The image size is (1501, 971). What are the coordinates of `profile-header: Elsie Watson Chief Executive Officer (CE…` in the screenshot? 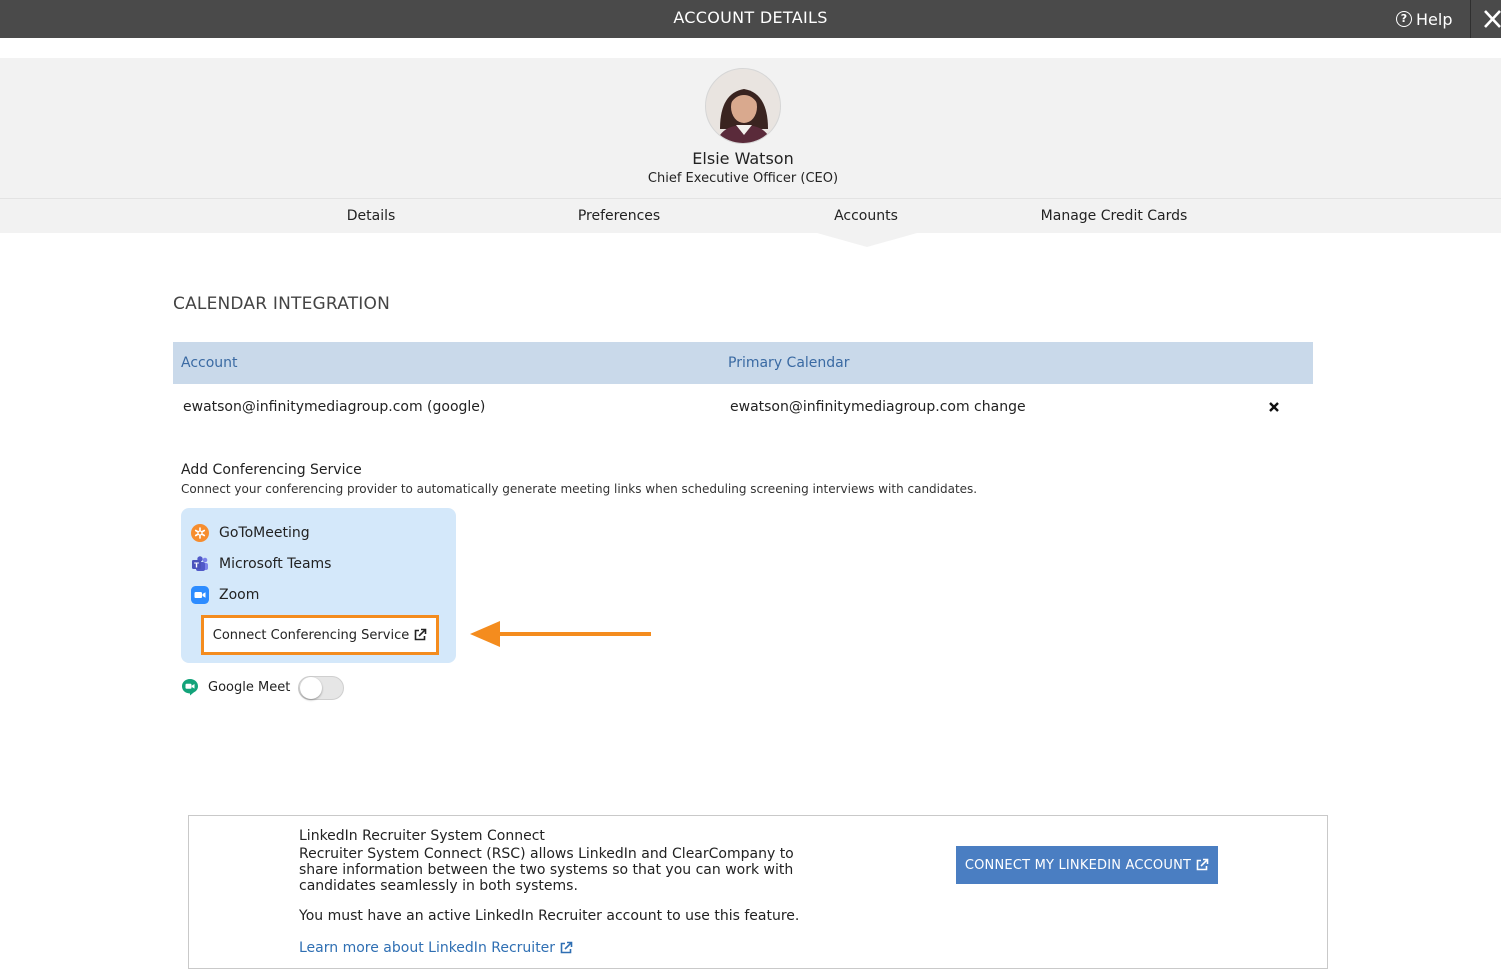 It's located at (750, 128).